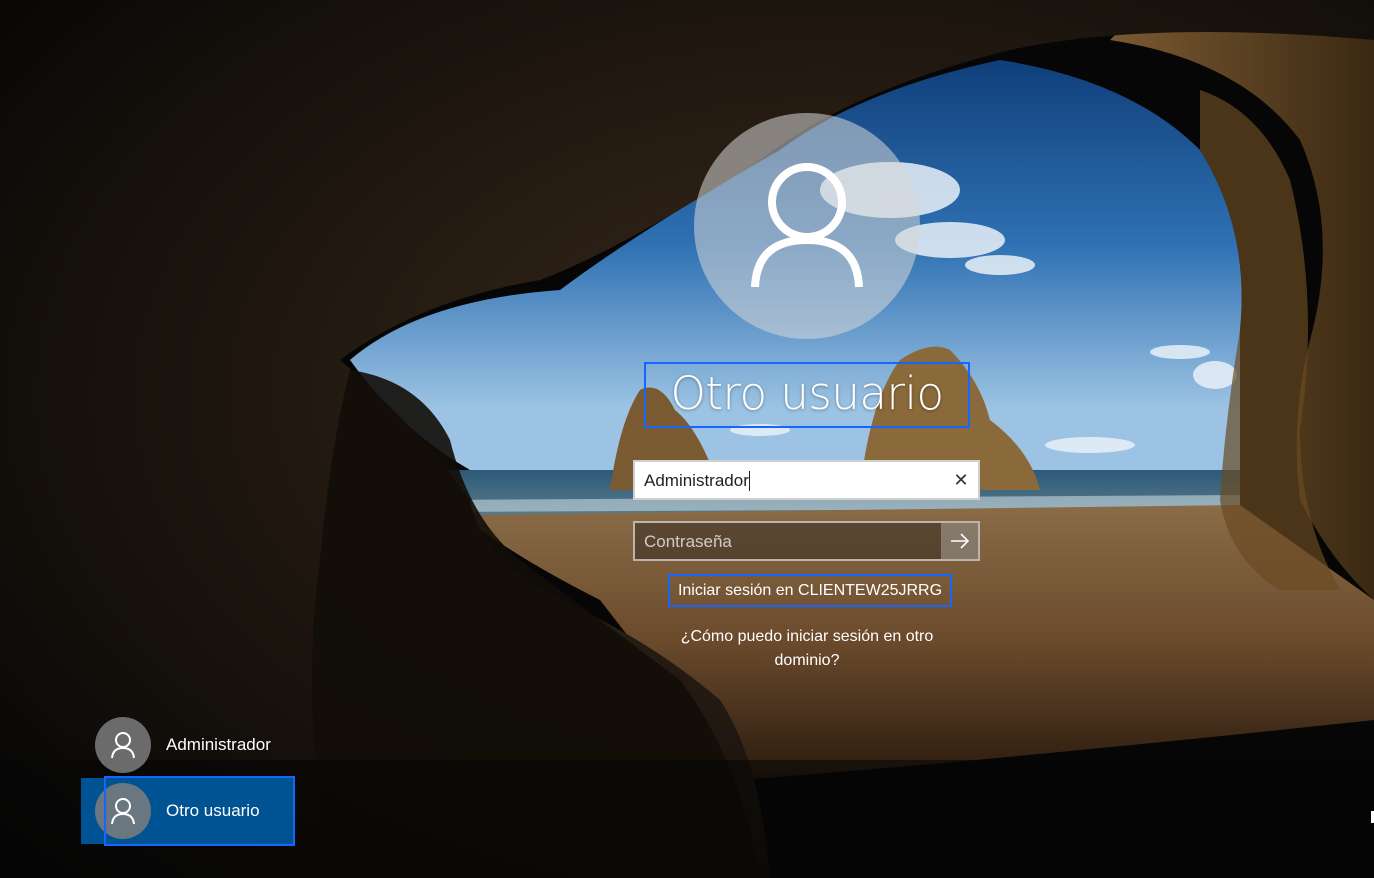  I want to click on close-icon: ✕, so click(961, 479).